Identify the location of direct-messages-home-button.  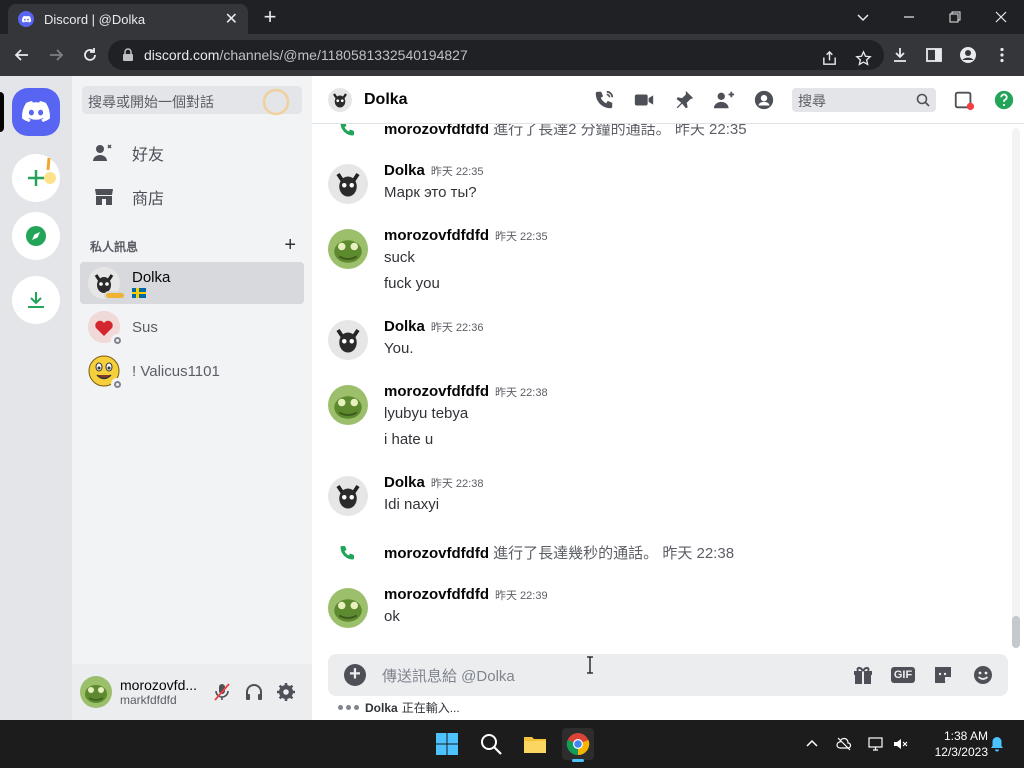
(36, 112).